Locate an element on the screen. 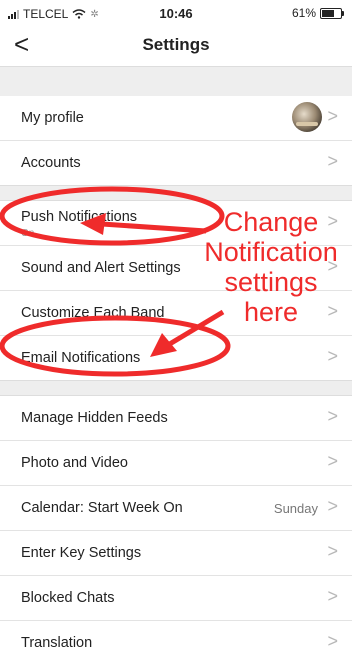 The image size is (352, 665). row-value: Sunday is located at coordinates (295, 508).